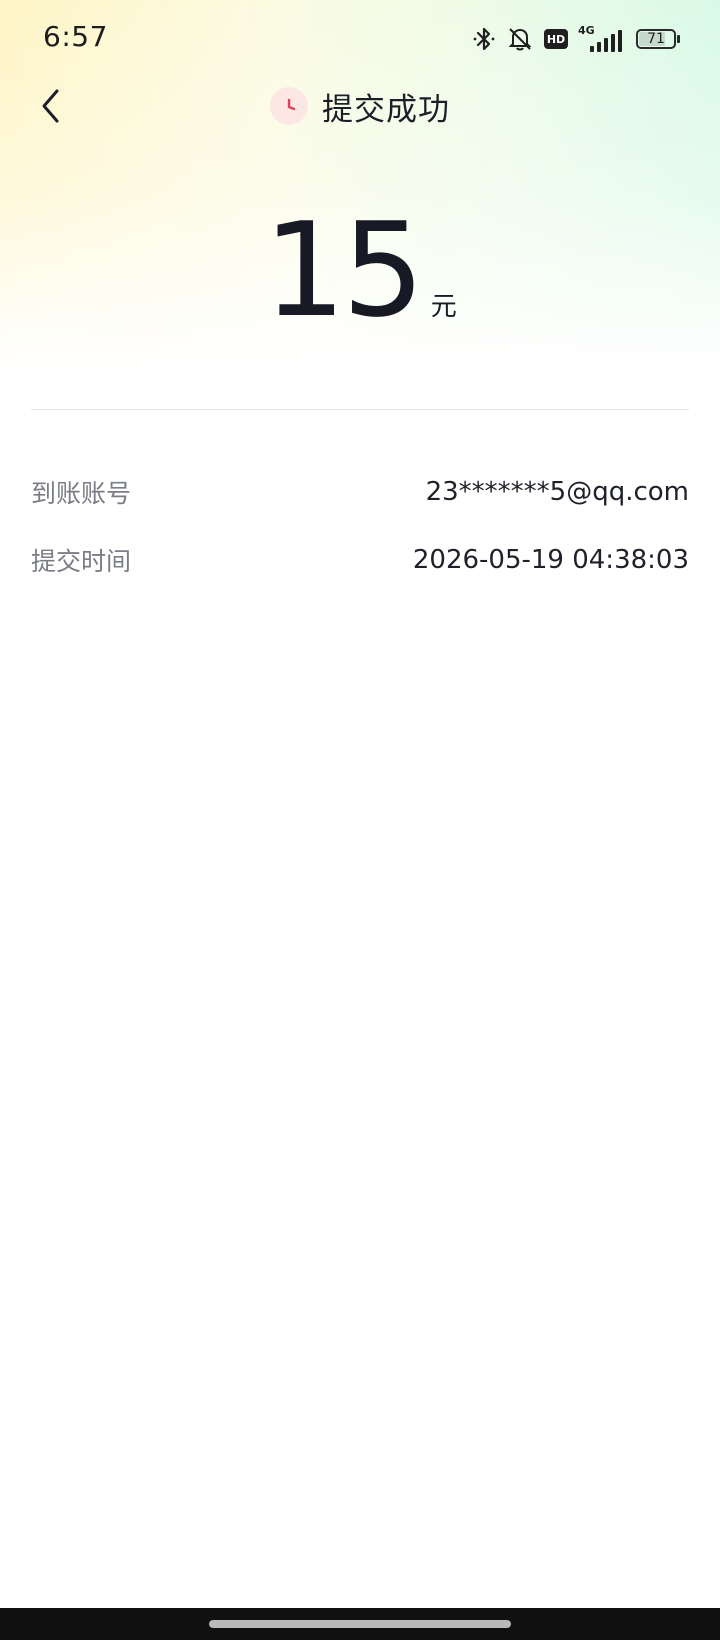  I want to click on clock-icon, so click(289, 106).